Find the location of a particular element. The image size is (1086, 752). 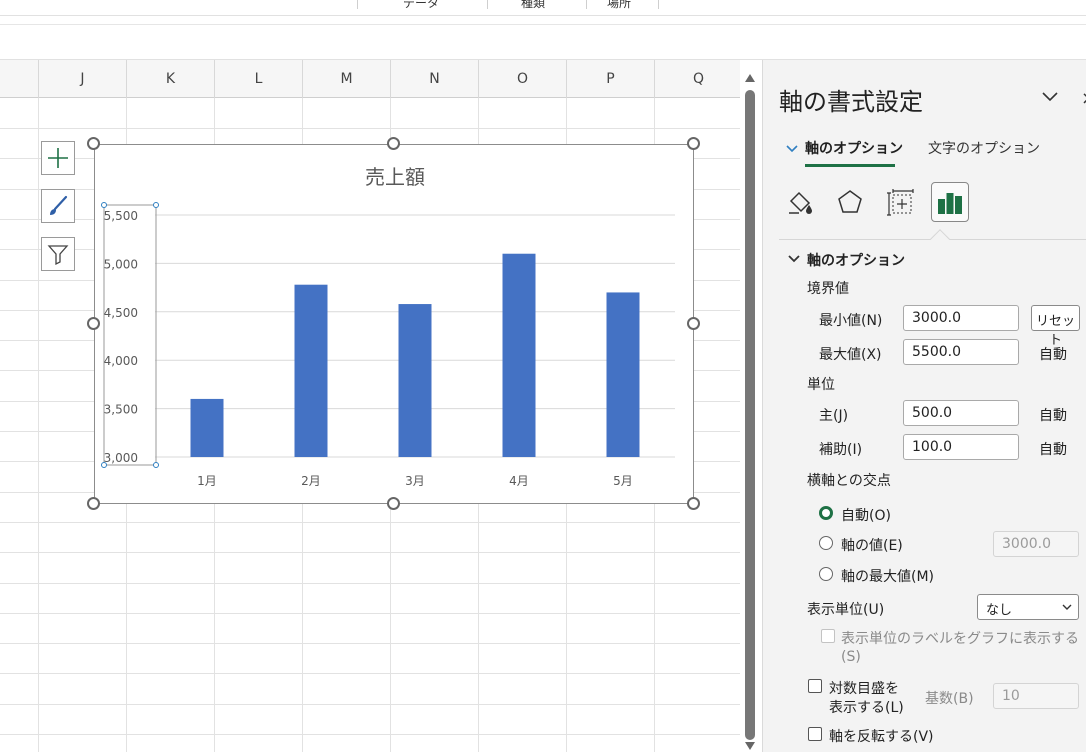

log-scale-label-line2: 表示する(L) is located at coordinates (866, 707).